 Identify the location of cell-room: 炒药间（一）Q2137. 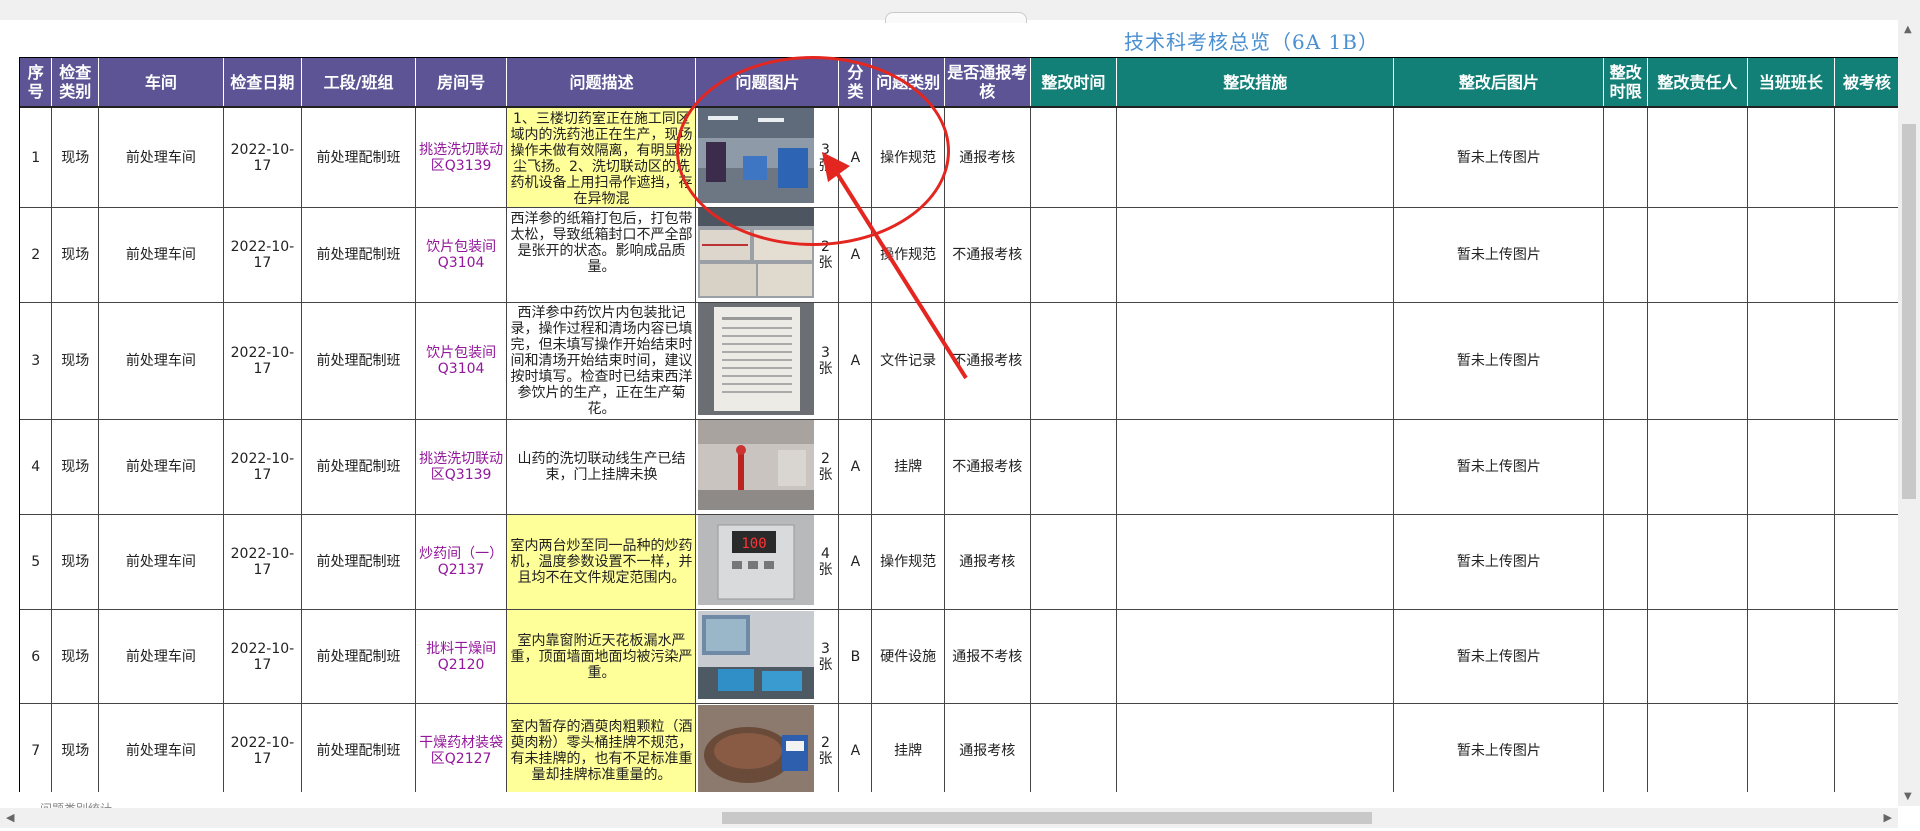
(461, 562).